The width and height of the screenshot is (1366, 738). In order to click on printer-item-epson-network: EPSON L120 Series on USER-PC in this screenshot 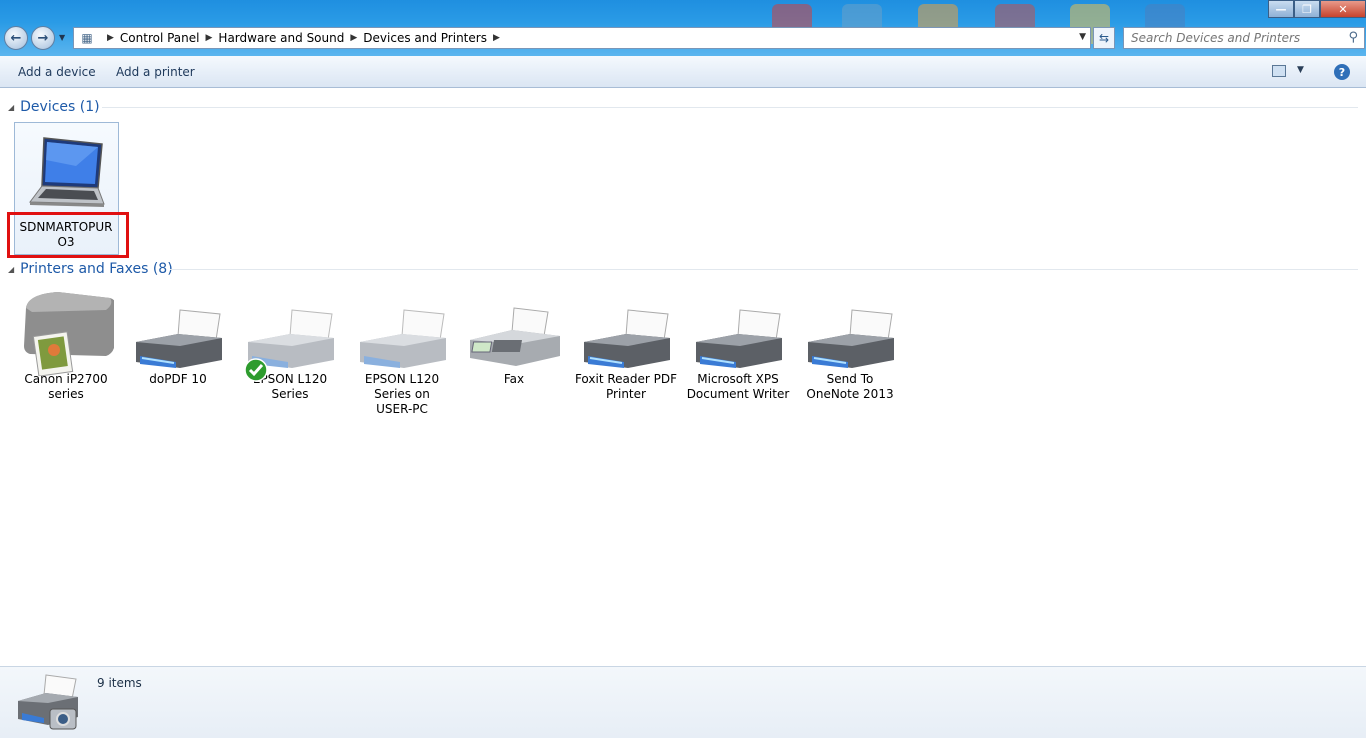, I will do `click(402, 361)`.